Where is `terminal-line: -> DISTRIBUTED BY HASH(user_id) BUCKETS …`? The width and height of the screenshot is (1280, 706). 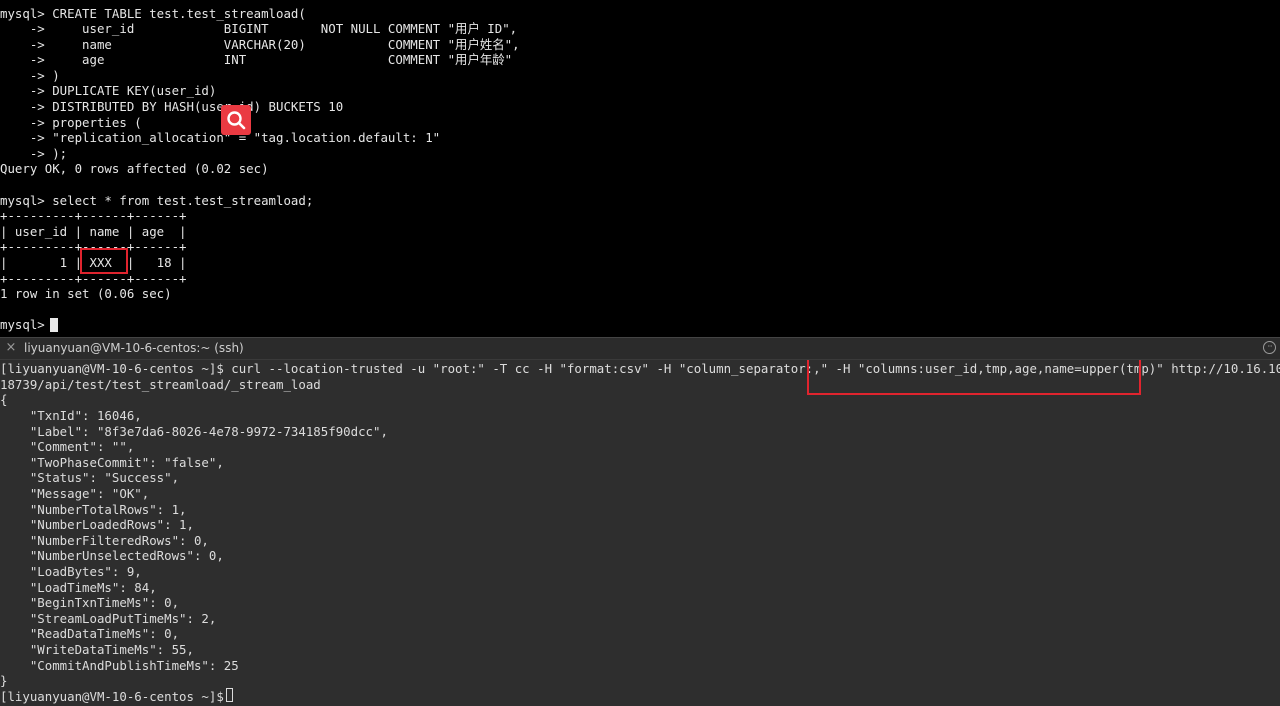
terminal-line: -> DISTRIBUTED BY HASH(user_id) BUCKETS … is located at coordinates (172, 106).